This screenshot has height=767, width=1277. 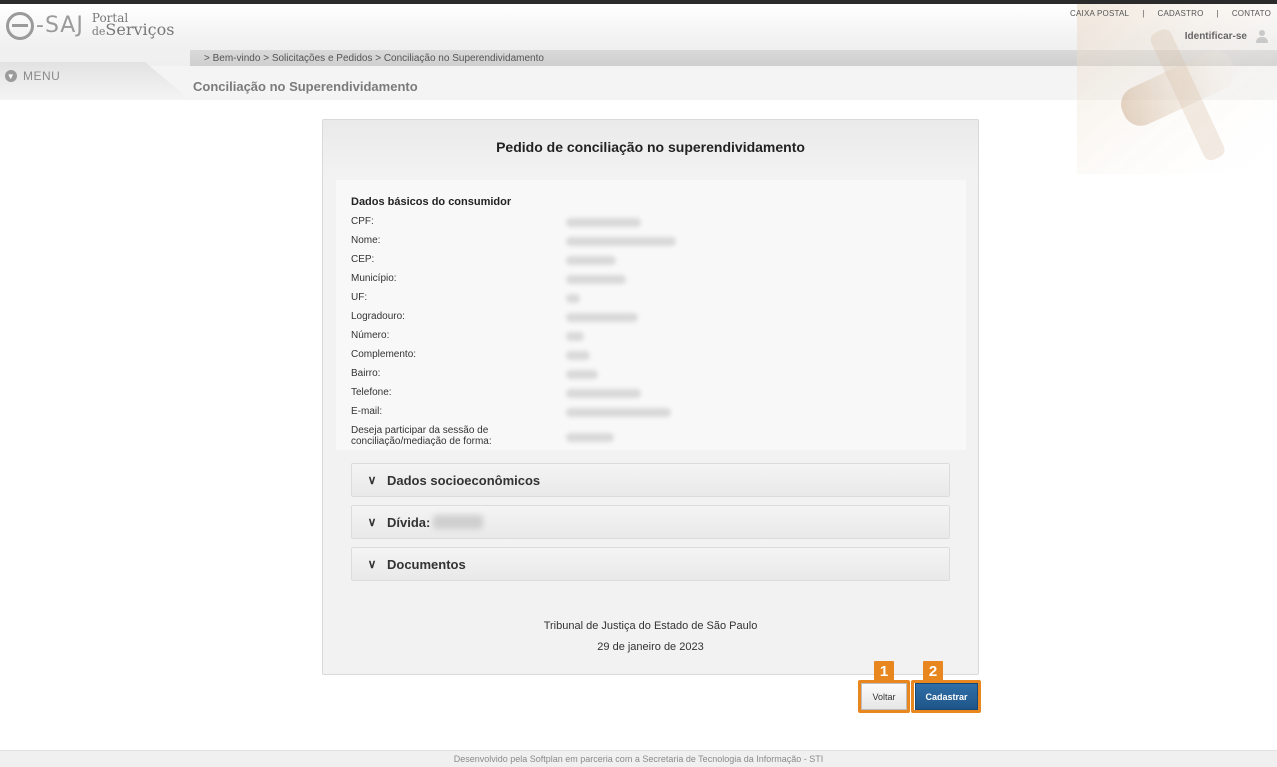 I want to click on identify-link: Identificar-se, so click(x=1216, y=36).